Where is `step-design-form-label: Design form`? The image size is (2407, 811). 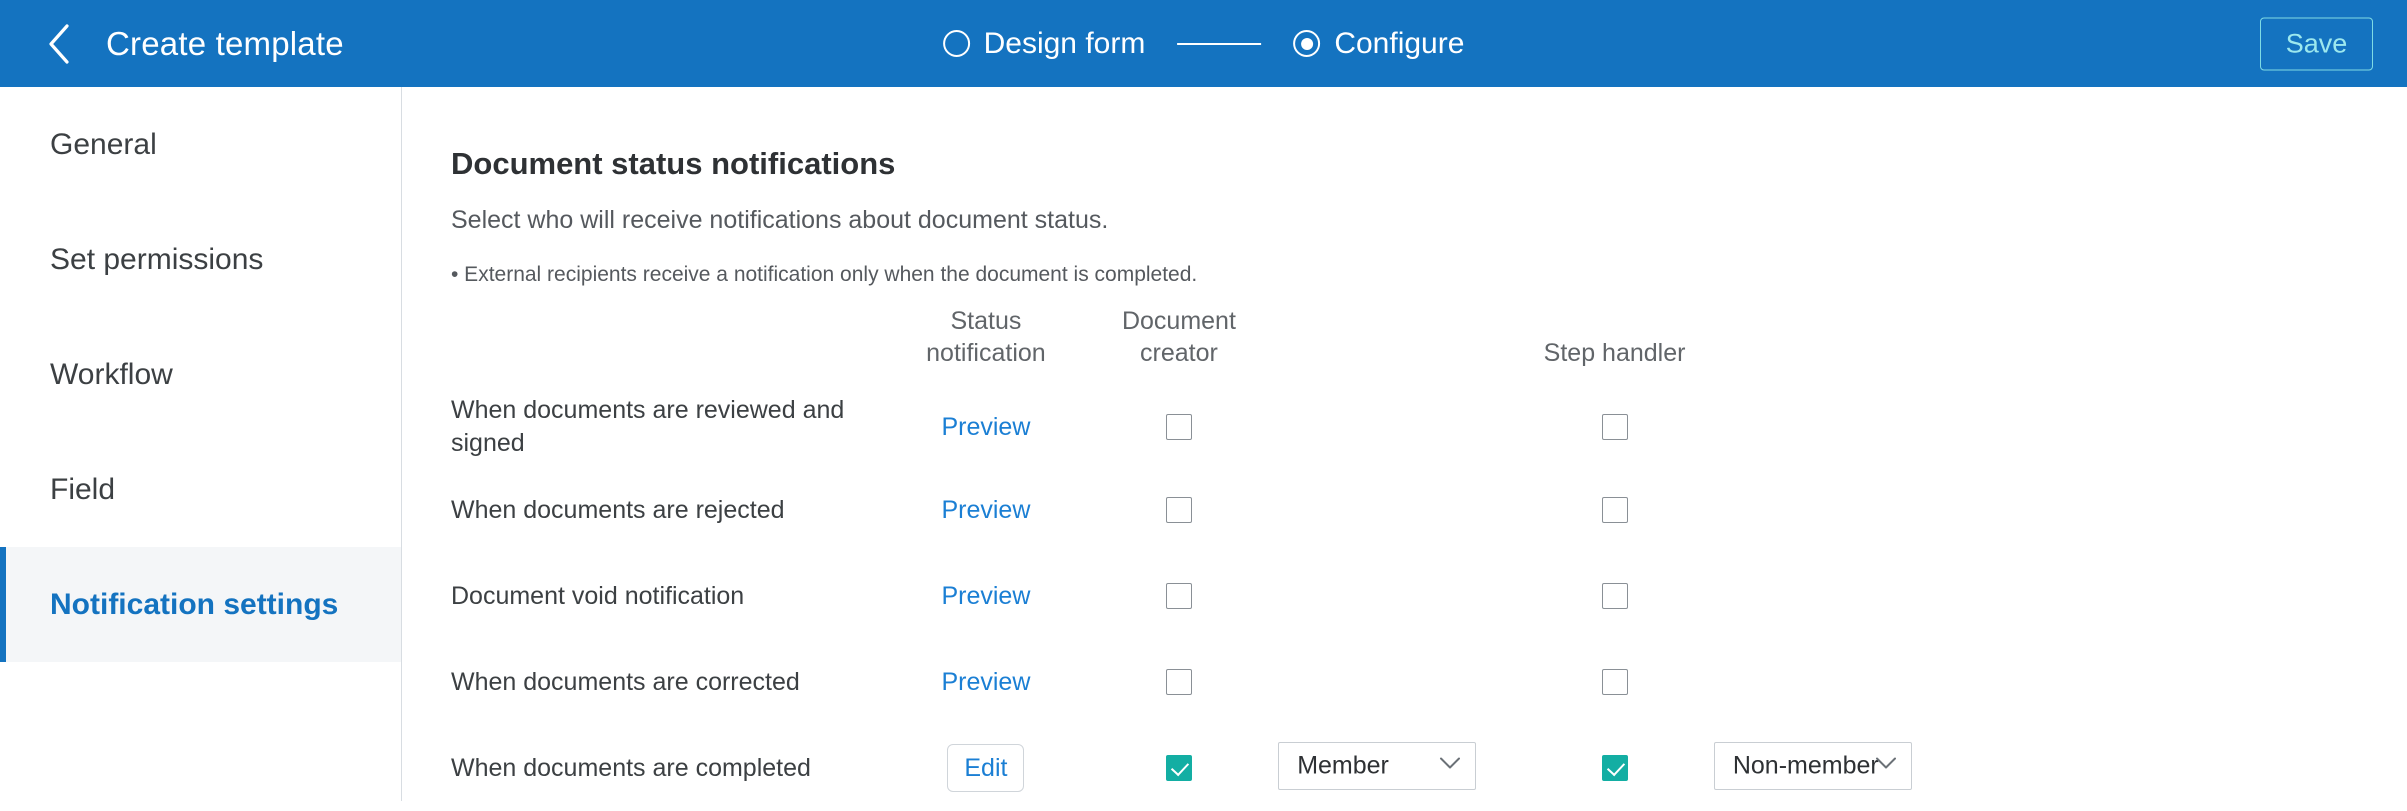 step-design-form-label: Design form is located at coordinates (1064, 43).